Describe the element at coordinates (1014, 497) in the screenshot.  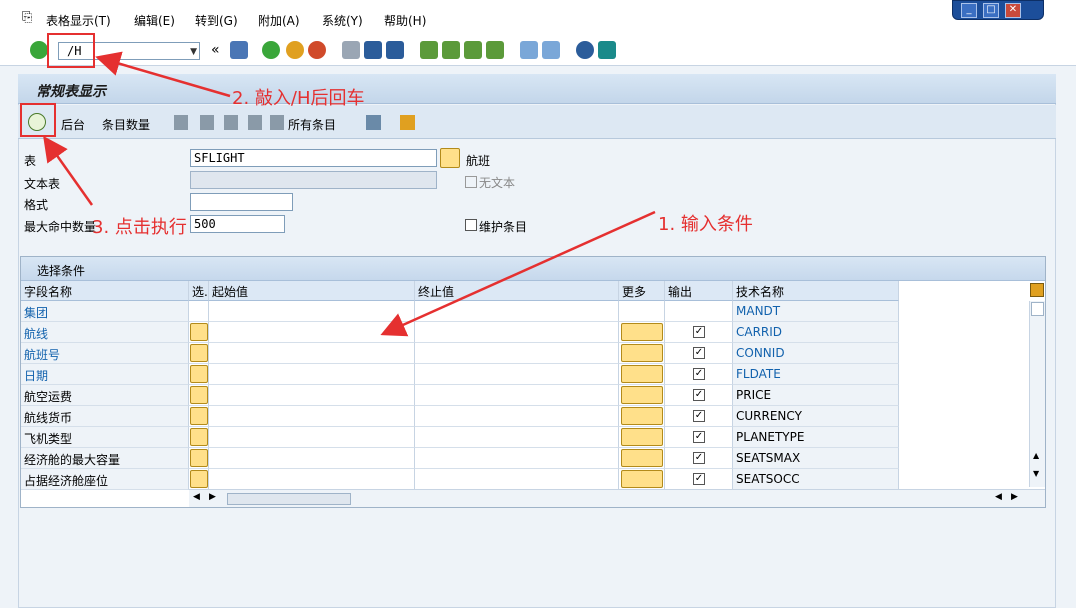
I see `scroll-right-end-icon: ▶` at that location.